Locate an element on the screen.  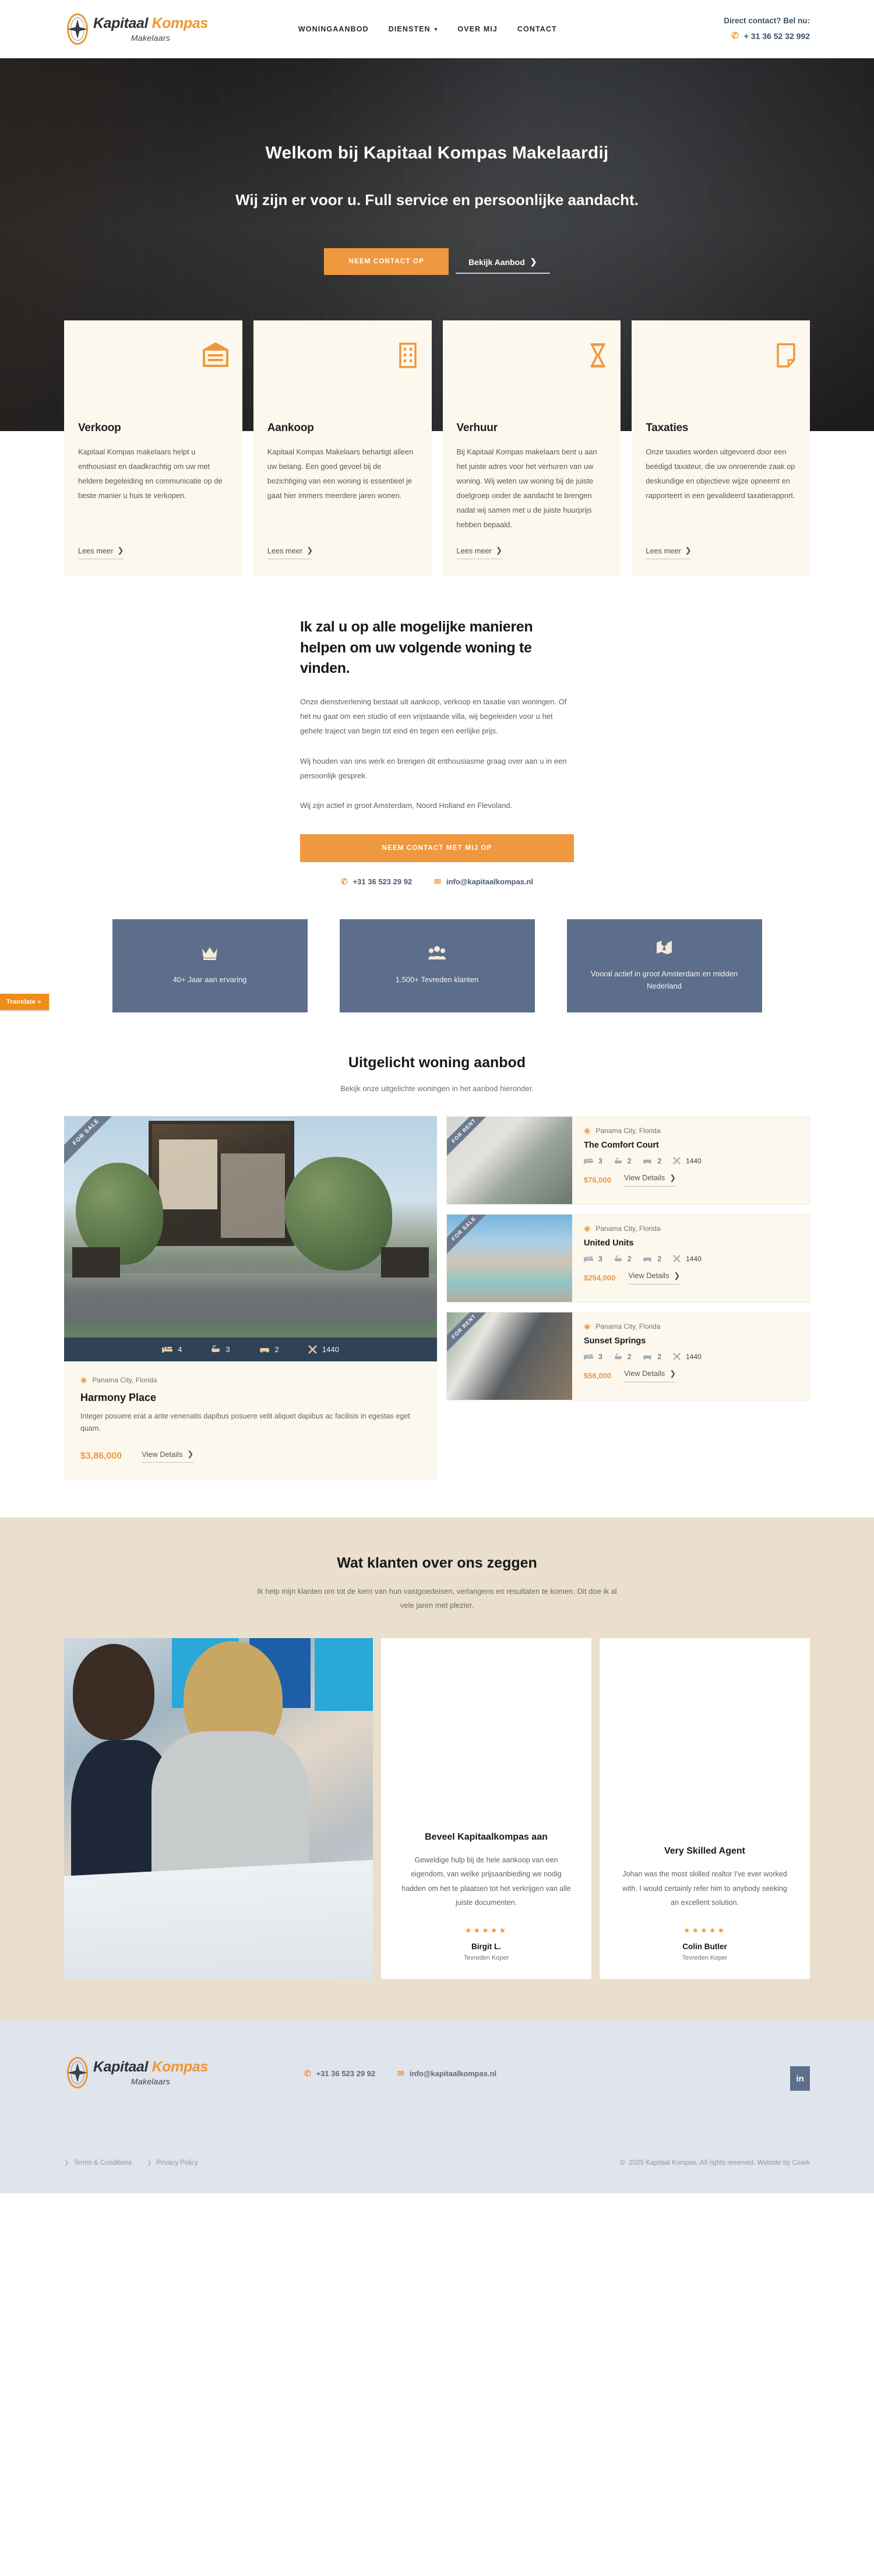
brand-subtitle: Makelaars is located at coordinates (151, 38).